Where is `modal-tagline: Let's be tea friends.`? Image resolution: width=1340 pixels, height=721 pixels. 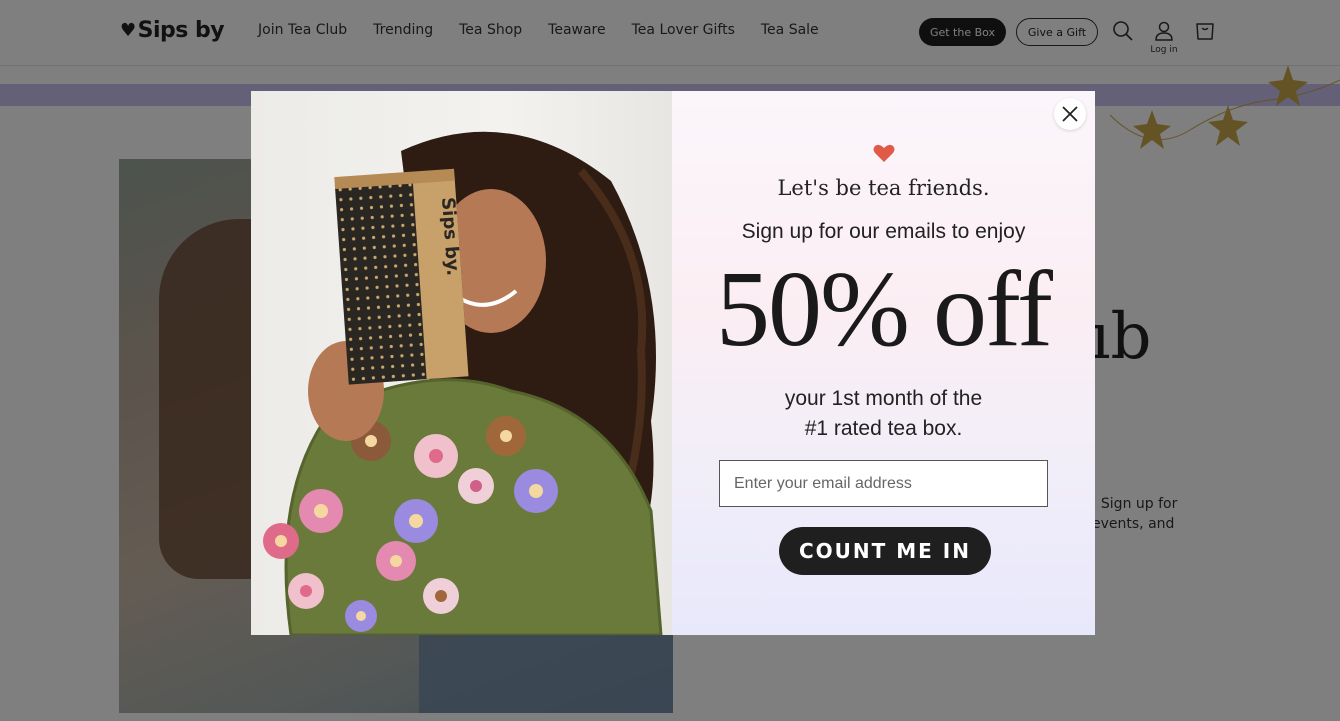 modal-tagline: Let's be tea friends. is located at coordinates (883, 188).